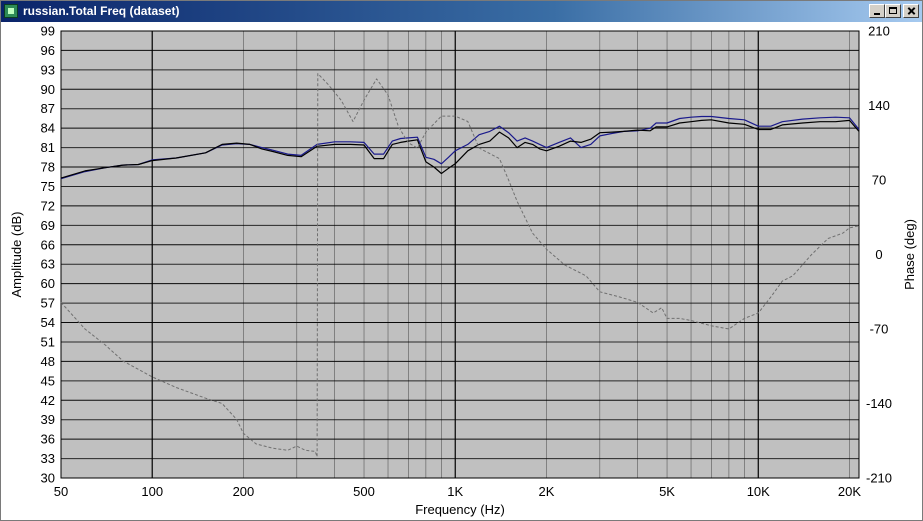  I want to click on y2-tick-label: -210, so click(879, 478).